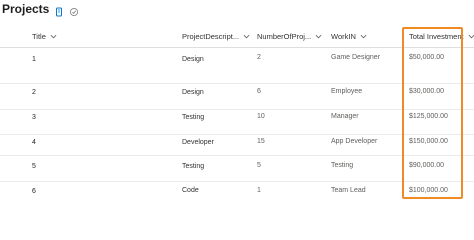  Describe the element at coordinates (34, 92) in the screenshot. I see `cell-title: 2` at that location.